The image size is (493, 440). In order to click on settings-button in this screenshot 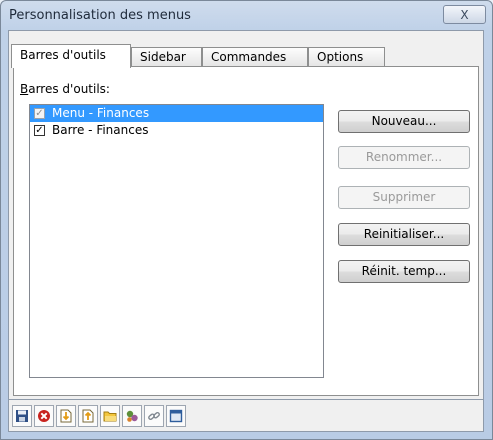, I will do `click(132, 416)`.